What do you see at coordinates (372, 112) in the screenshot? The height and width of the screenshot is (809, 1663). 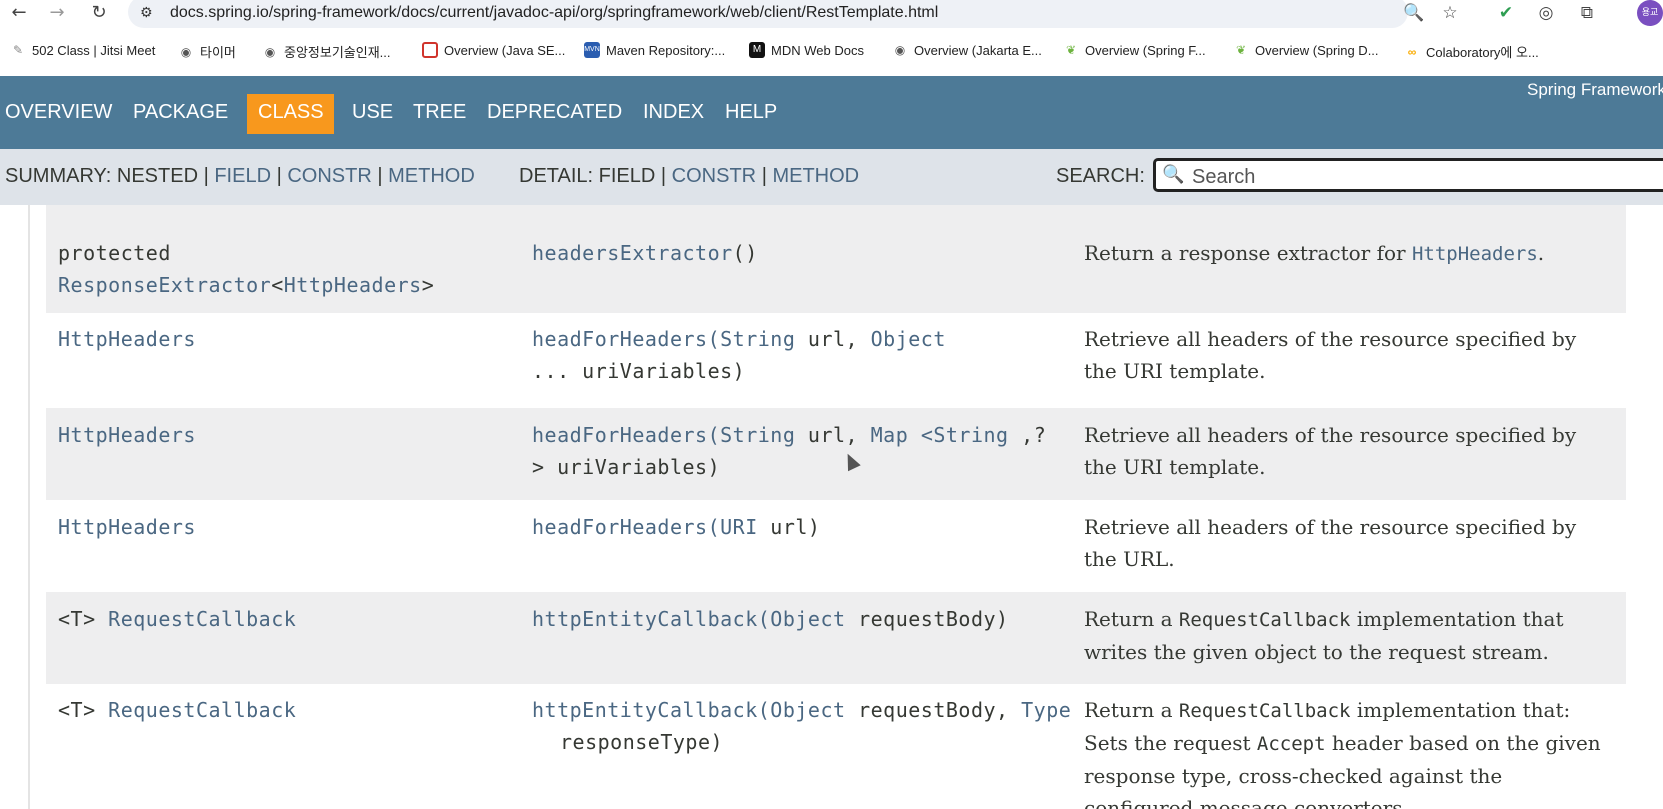 I see `nav-use: USE` at bounding box center [372, 112].